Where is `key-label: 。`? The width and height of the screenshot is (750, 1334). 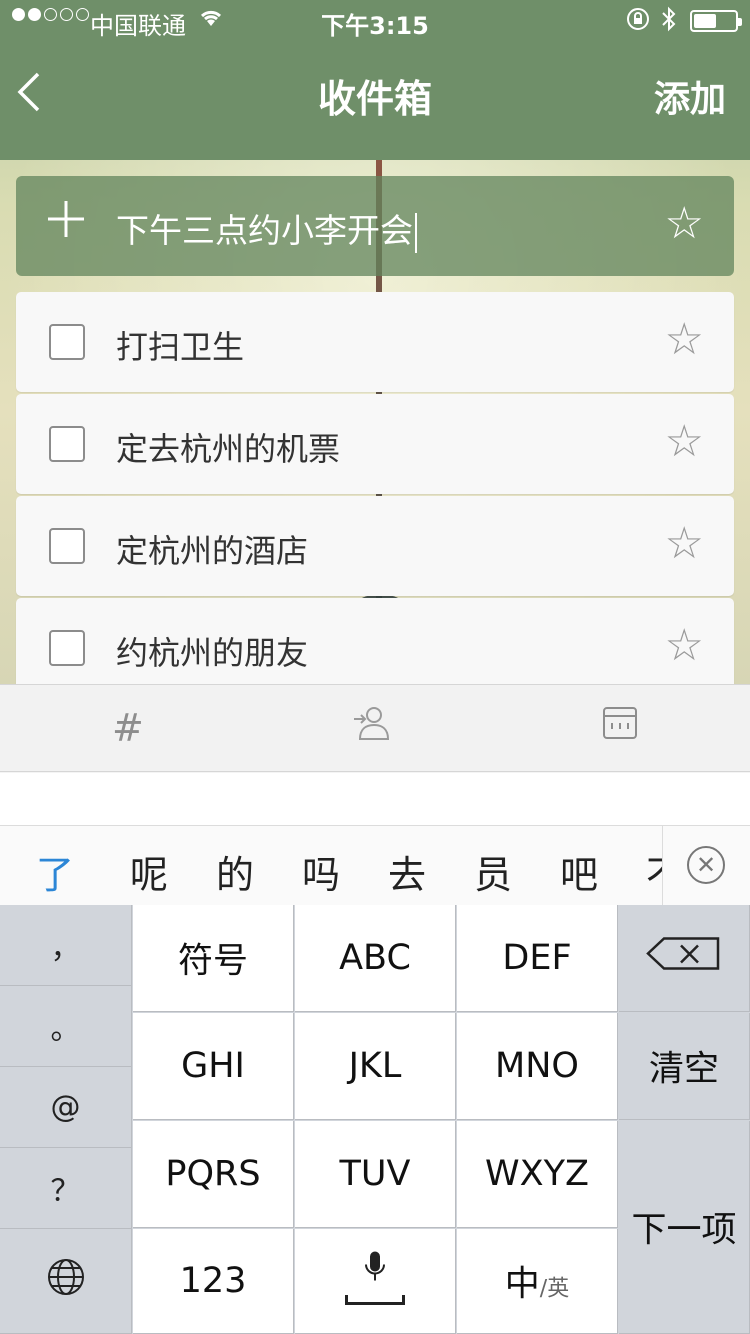
key-label: 。 is located at coordinates (65, 1029).